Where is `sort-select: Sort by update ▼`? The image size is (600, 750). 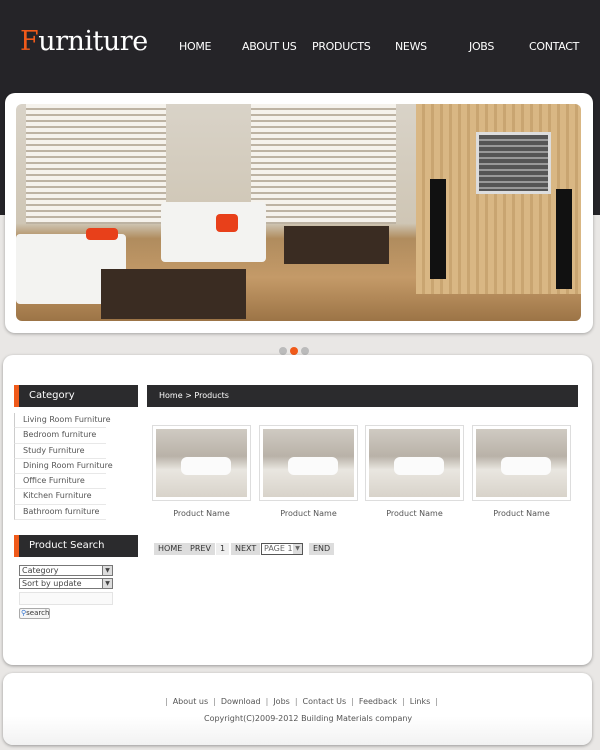 sort-select: Sort by update ▼ is located at coordinates (66, 583).